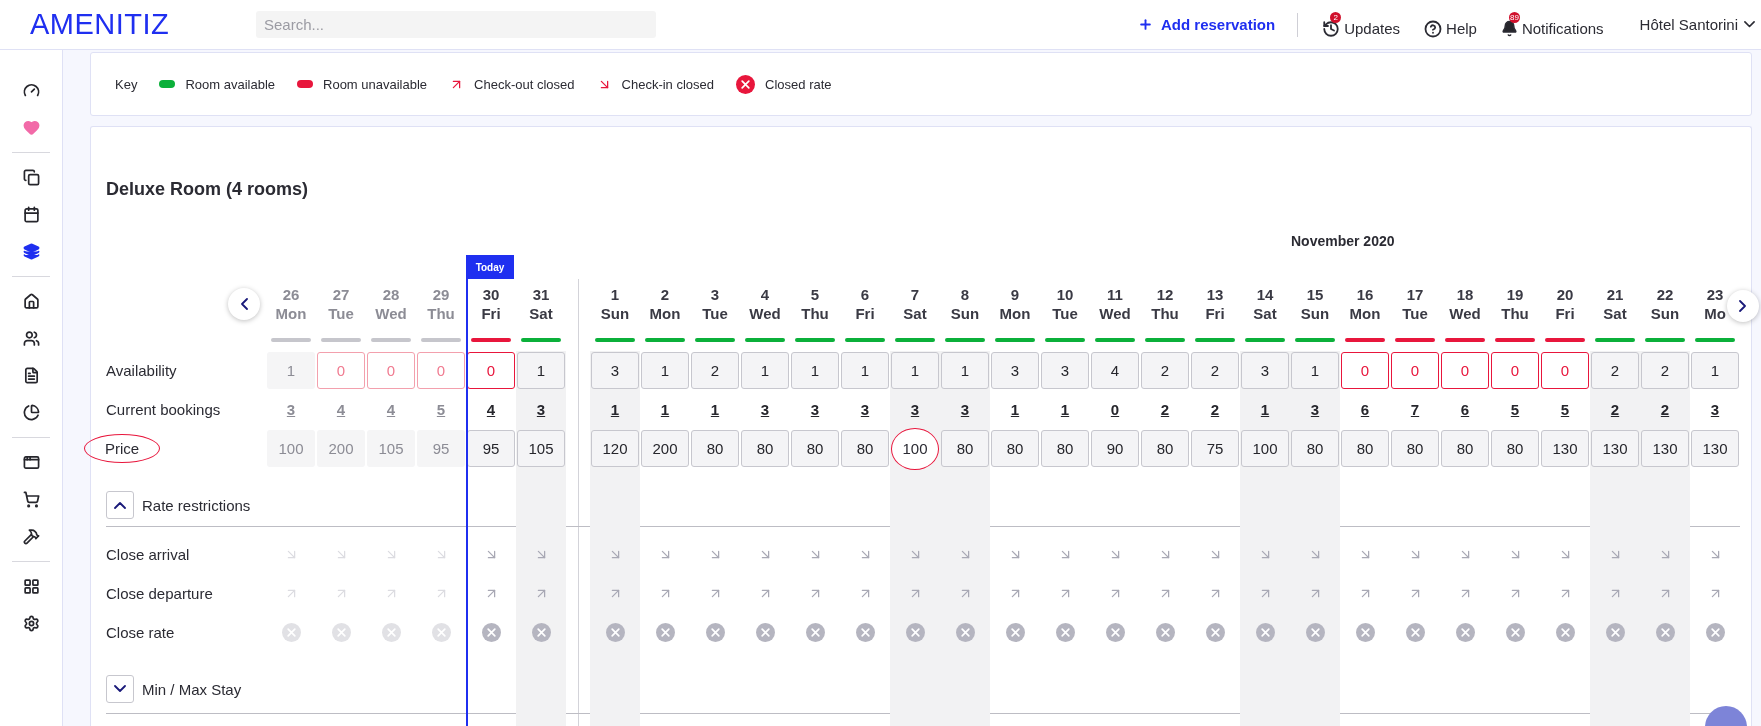 The image size is (1761, 726). Describe the element at coordinates (765, 304) in the screenshot. I see `date-header: 4 Wed` at that location.